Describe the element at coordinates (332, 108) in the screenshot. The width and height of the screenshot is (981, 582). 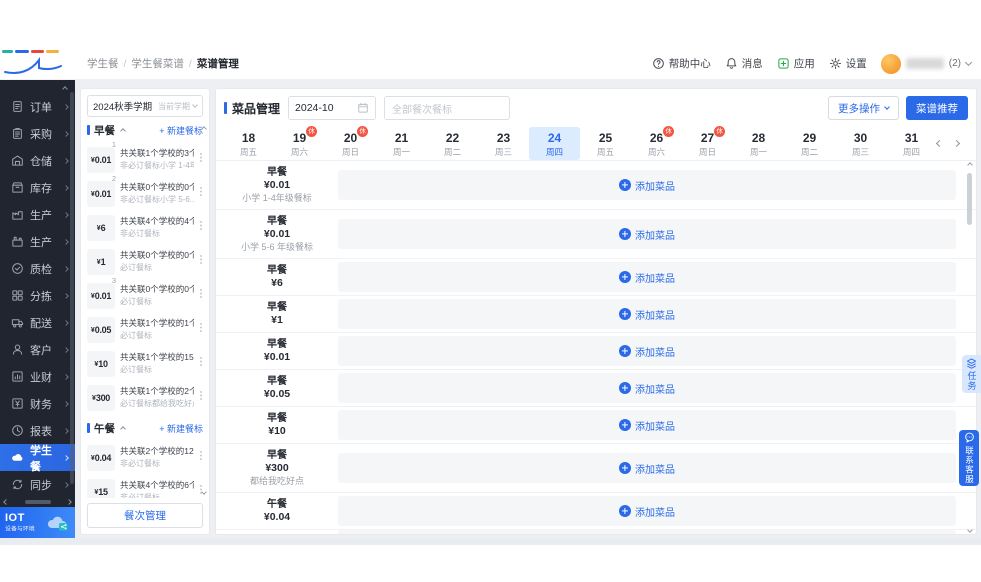
I see `month-picker: 2024-10` at that location.